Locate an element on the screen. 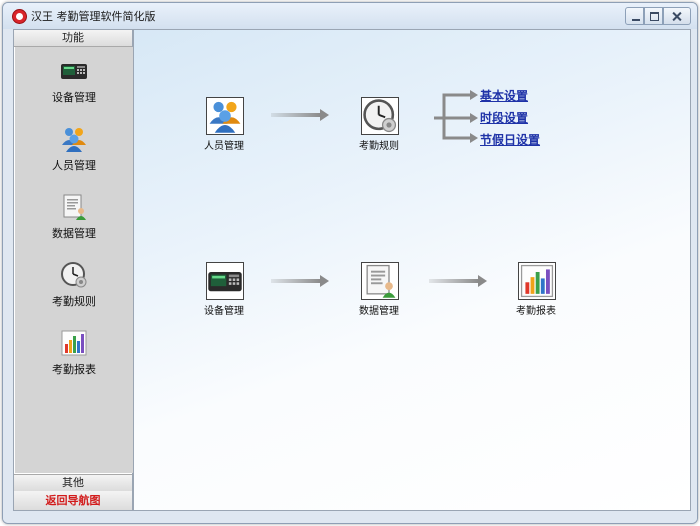 This screenshot has height=526, width=700. flow-node-rules: 考勤规则 is located at coordinates (379, 127).